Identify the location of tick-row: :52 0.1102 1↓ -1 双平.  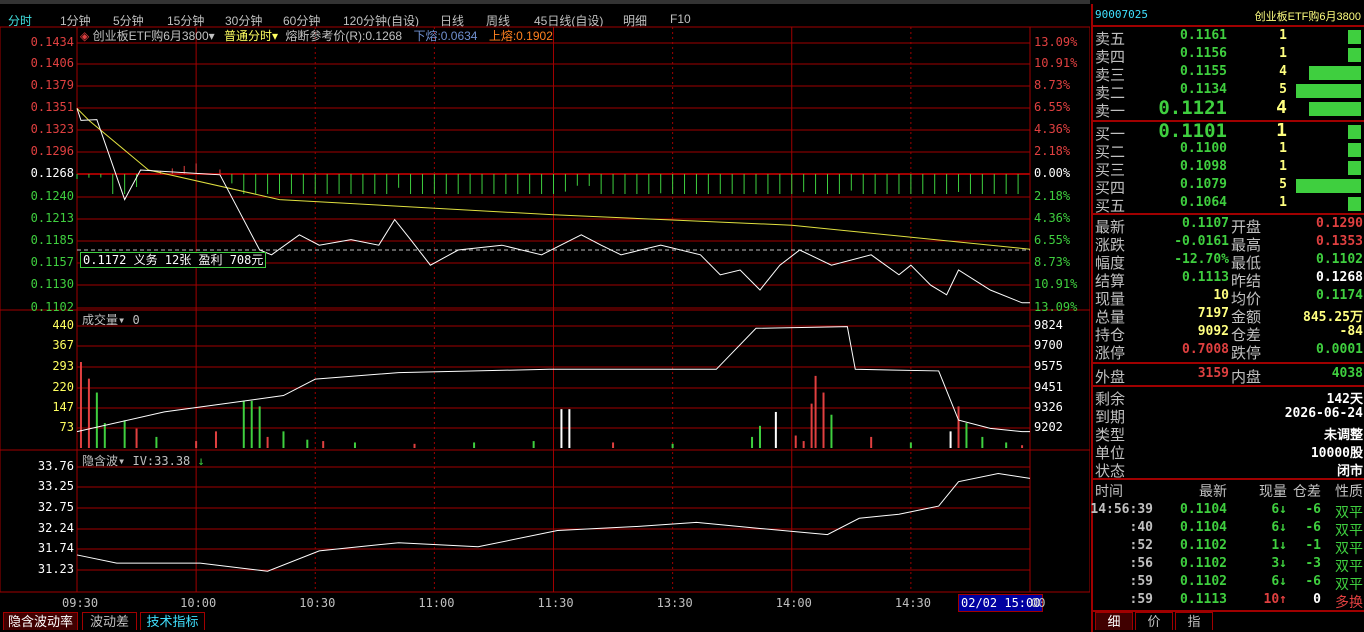
(1229, 547).